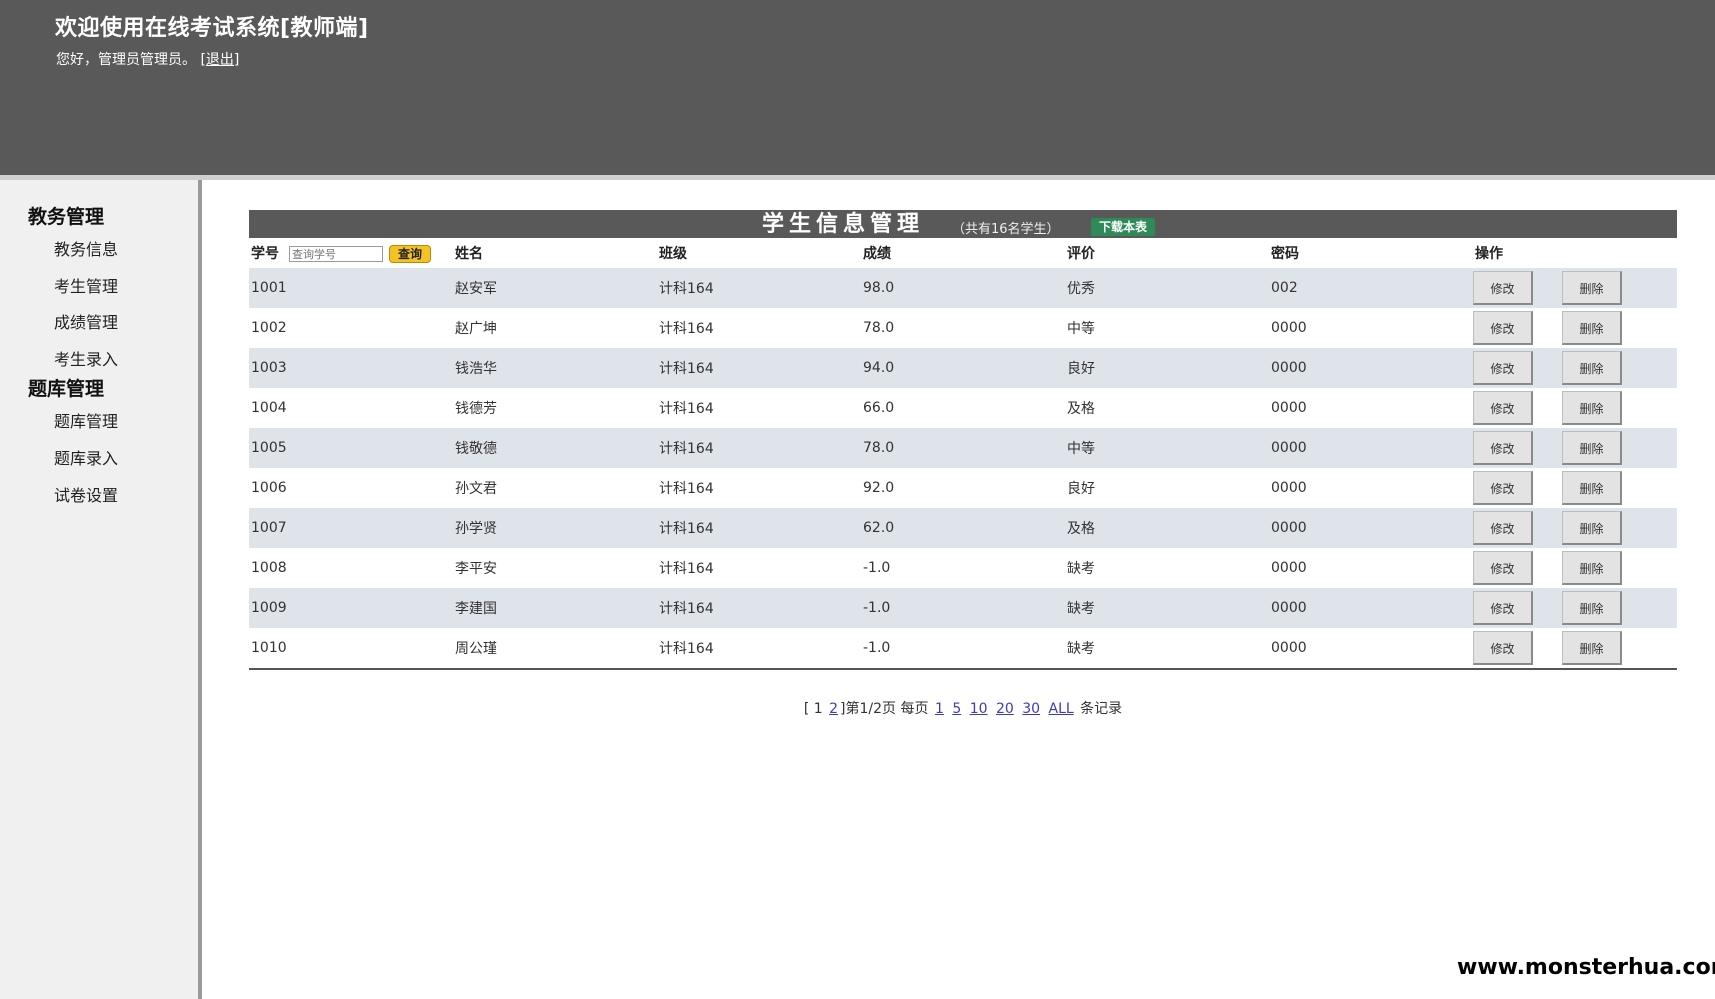 This screenshot has width=1715, height=999. What do you see at coordinates (1167, 328) in the screenshot?
I see `rating-cell: 中等` at bounding box center [1167, 328].